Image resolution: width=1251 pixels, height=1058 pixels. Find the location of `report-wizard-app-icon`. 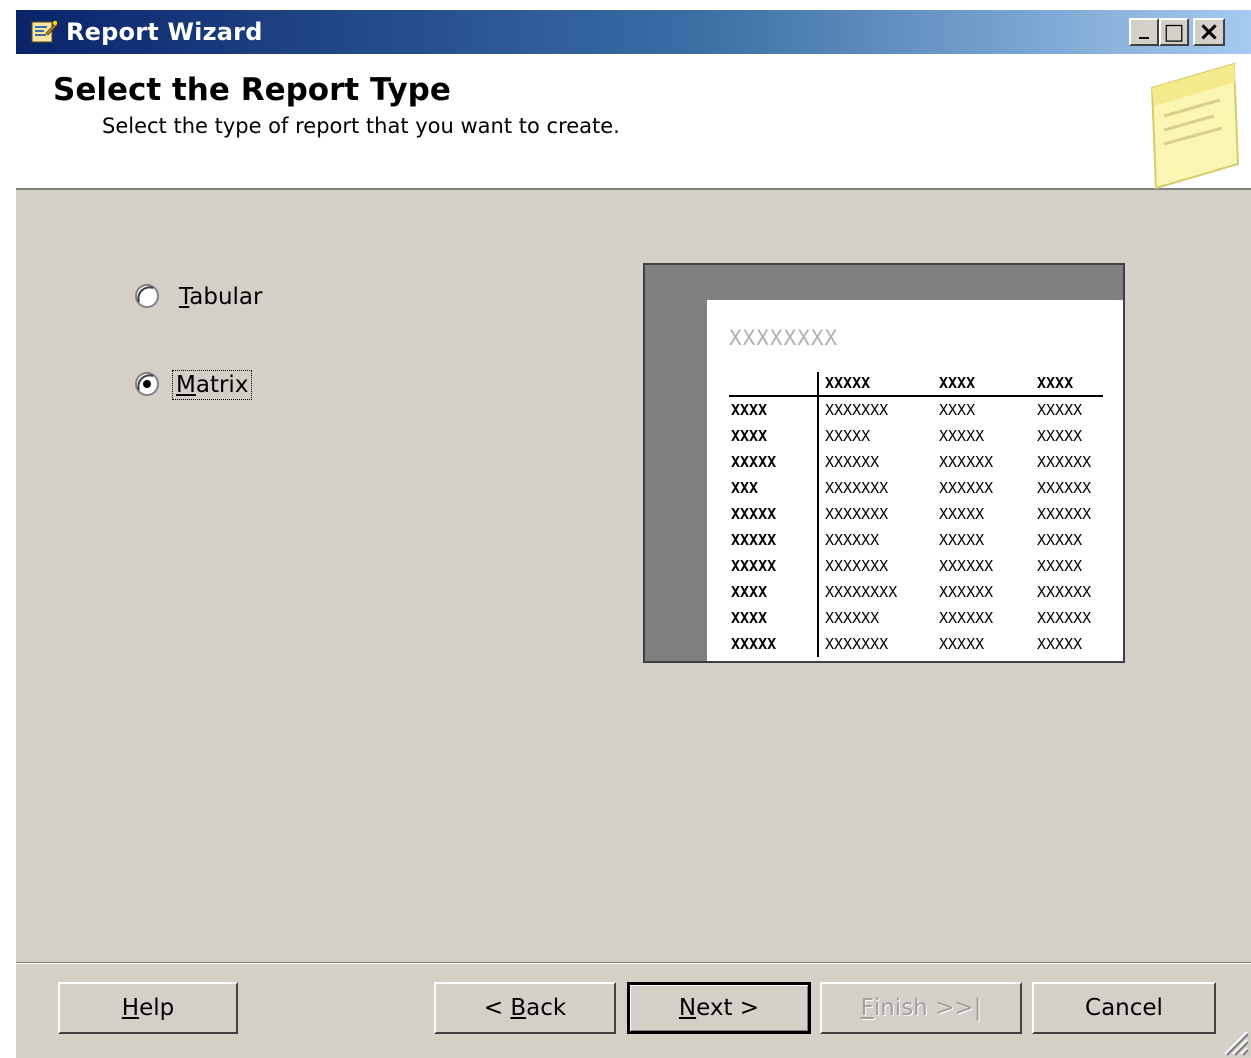

report-wizard-app-icon is located at coordinates (44, 31).